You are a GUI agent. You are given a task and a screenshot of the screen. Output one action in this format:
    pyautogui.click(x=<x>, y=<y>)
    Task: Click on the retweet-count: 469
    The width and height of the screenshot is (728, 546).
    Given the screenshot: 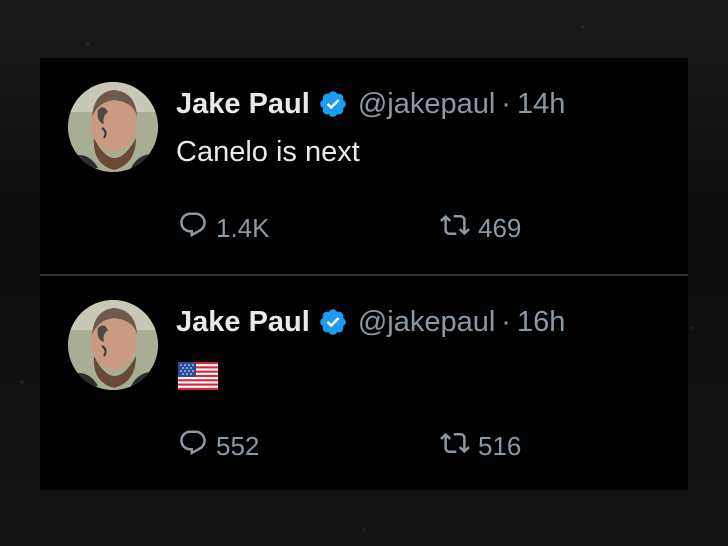 What is the action you would take?
    pyautogui.click(x=500, y=228)
    